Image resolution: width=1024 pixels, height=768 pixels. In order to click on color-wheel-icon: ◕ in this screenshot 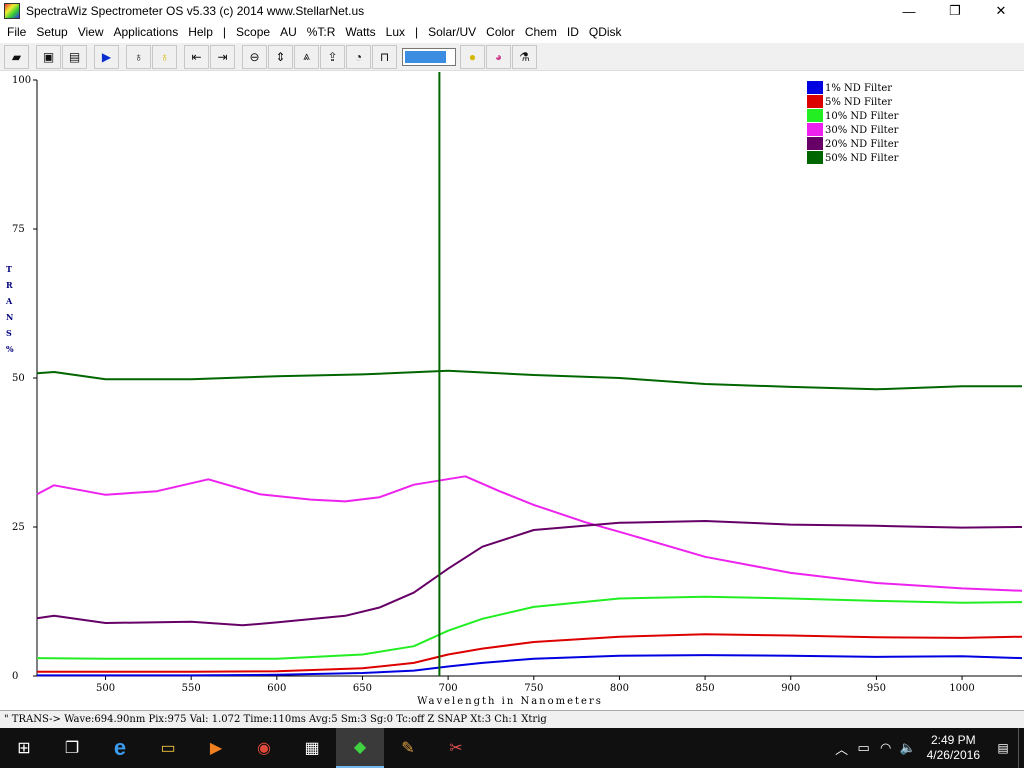, I will do `click(498, 56)`.